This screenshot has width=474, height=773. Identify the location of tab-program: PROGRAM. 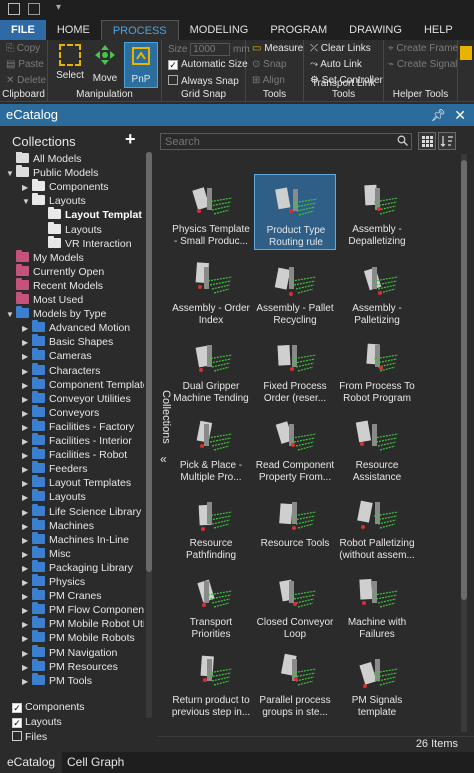
(298, 30).